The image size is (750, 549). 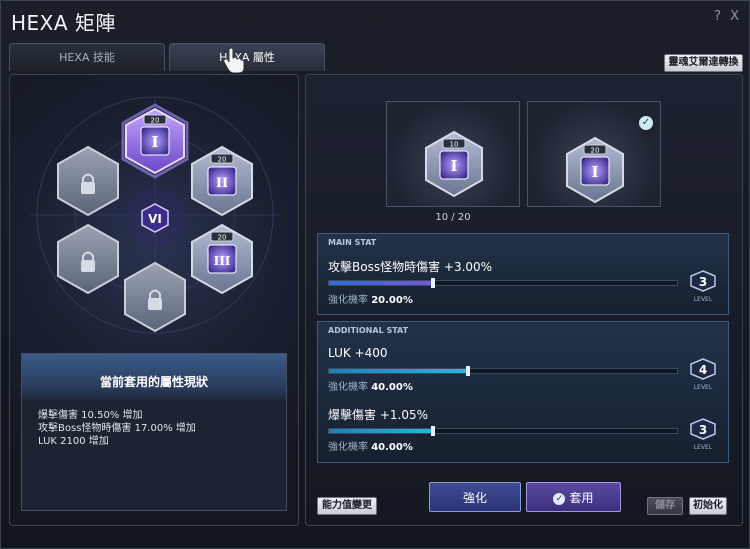 I want to click on soul-erda-convert-button: 靈魂艾爾達轉換, so click(x=703, y=63).